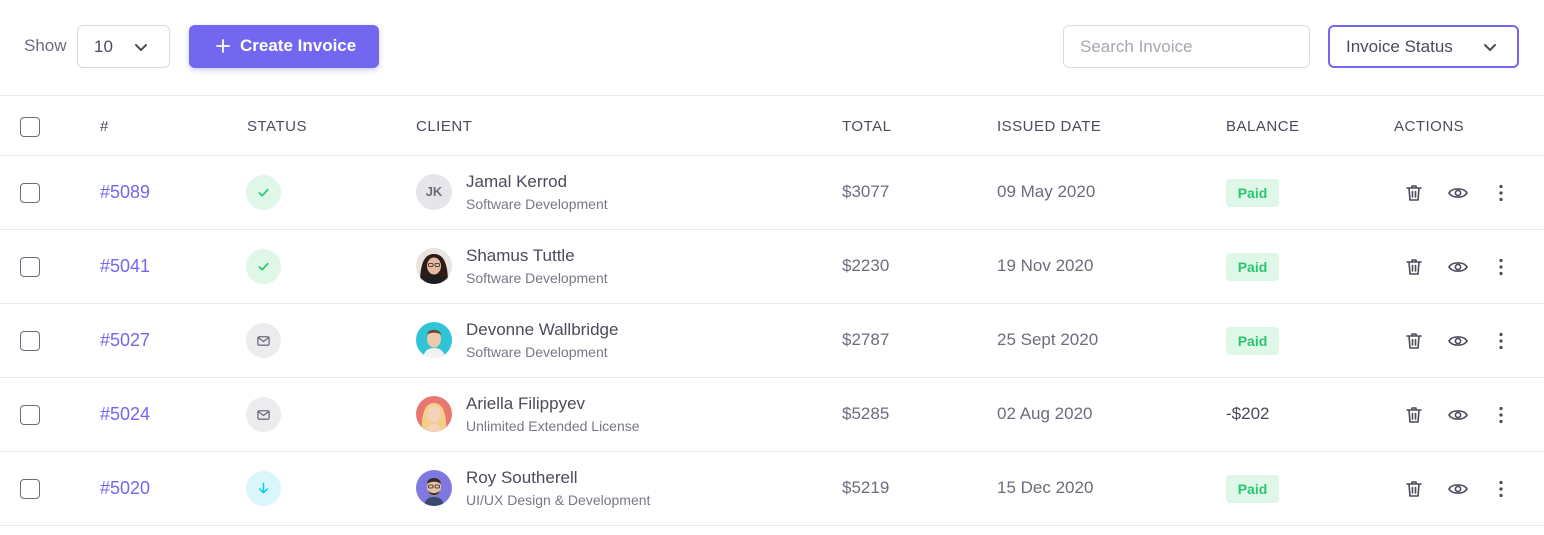 The width and height of the screenshot is (1544, 535). What do you see at coordinates (553, 426) in the screenshot?
I see `client-service: Unlimited Extended License` at bounding box center [553, 426].